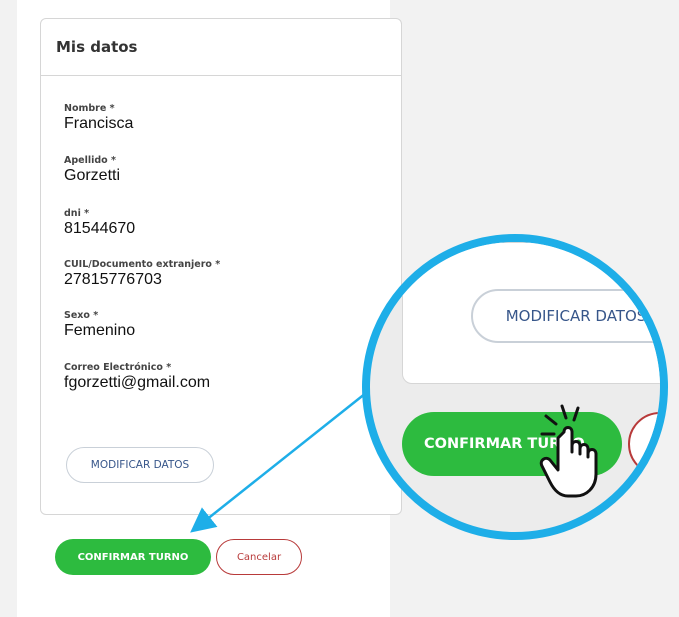 This screenshot has height=617, width=679. Describe the element at coordinates (568, 451) in the screenshot. I see `hand-pointer-icon` at that location.